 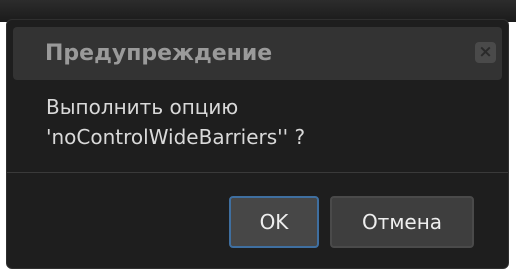 What do you see at coordinates (402, 222) in the screenshot?
I see `cancel-button: Отмена` at bounding box center [402, 222].